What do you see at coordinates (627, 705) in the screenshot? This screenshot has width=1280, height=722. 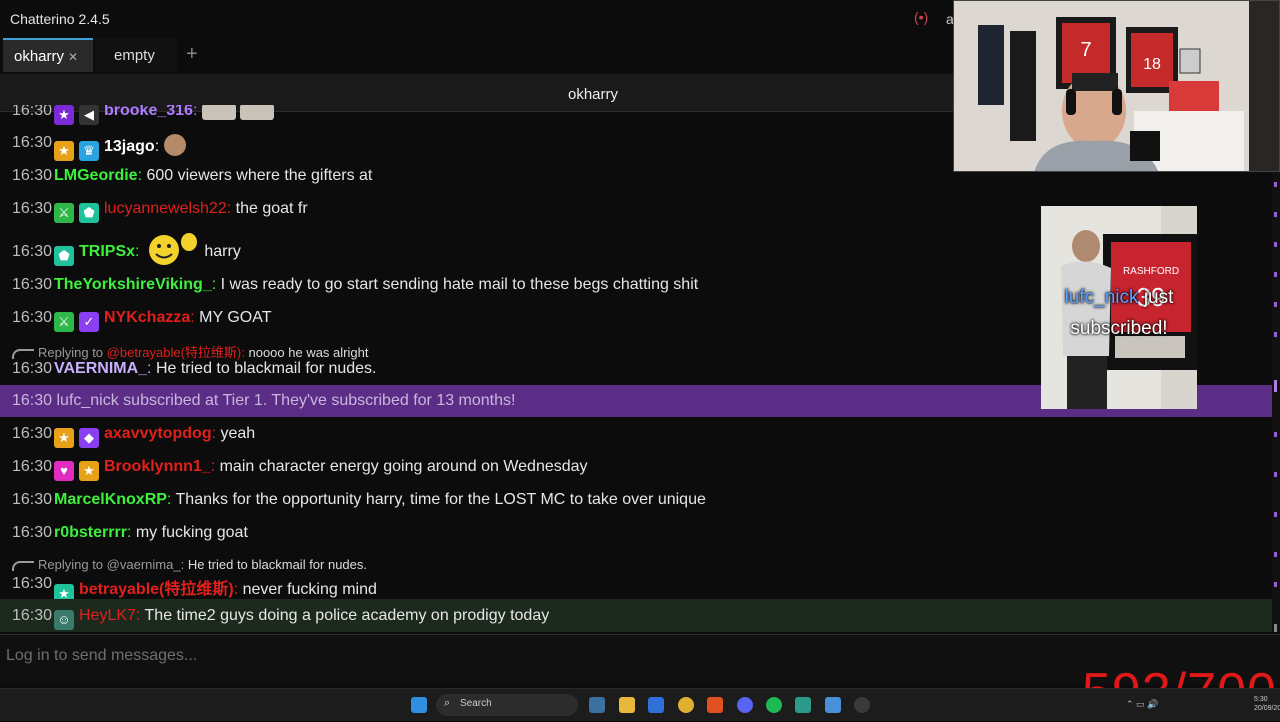 I see `folder-icon` at bounding box center [627, 705].